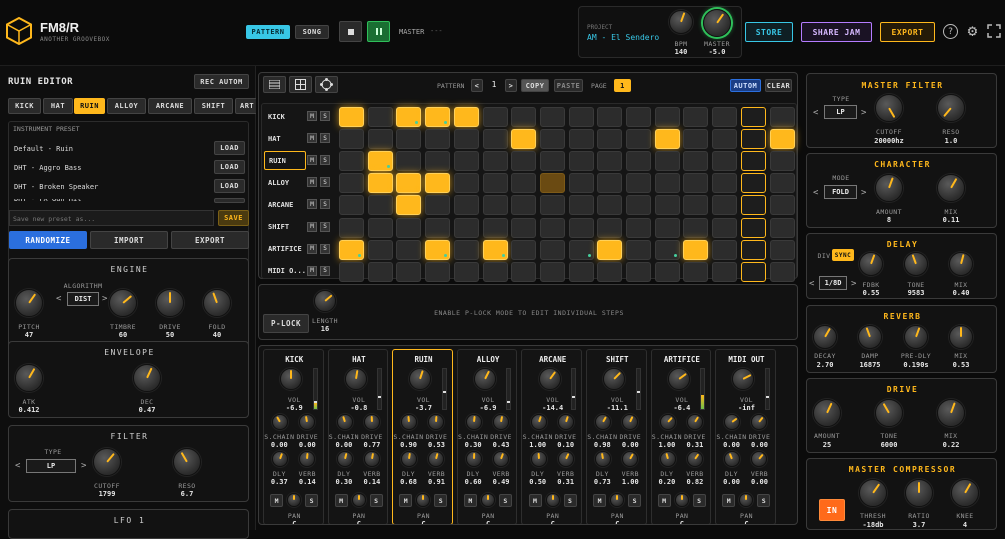 The image size is (1005, 539). What do you see at coordinates (221, 81) in the screenshot?
I see `rec-autom-button: REC AUTOM` at bounding box center [221, 81].